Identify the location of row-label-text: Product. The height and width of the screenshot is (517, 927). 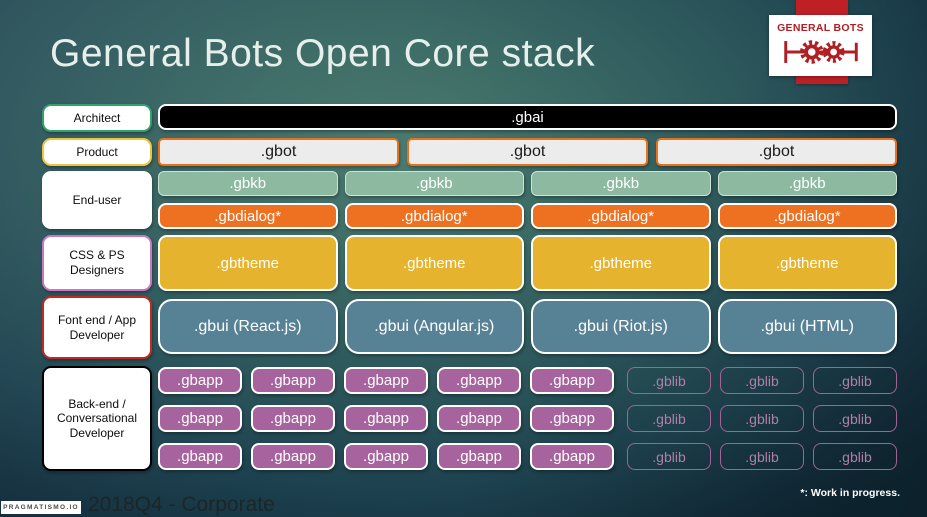
(97, 151).